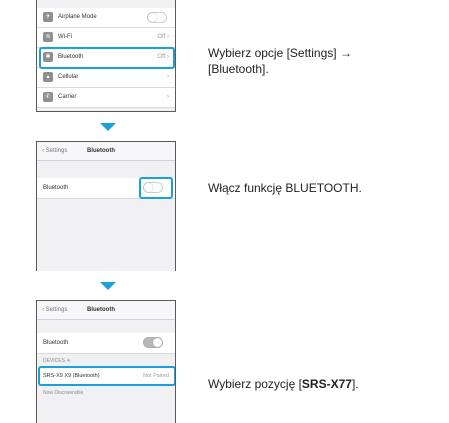  Describe the element at coordinates (280, 53) in the screenshot. I see `step1-line1: Wybierz opcje [Settings] →` at that location.